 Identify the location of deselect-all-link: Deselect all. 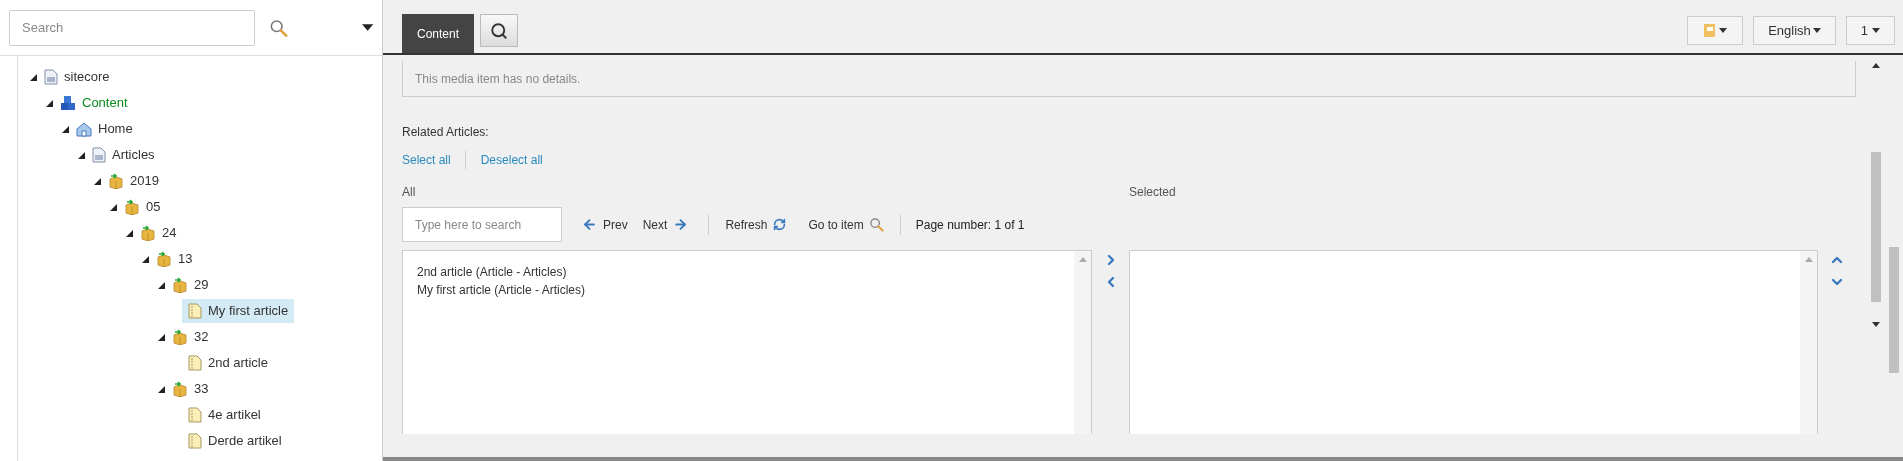
(504, 160).